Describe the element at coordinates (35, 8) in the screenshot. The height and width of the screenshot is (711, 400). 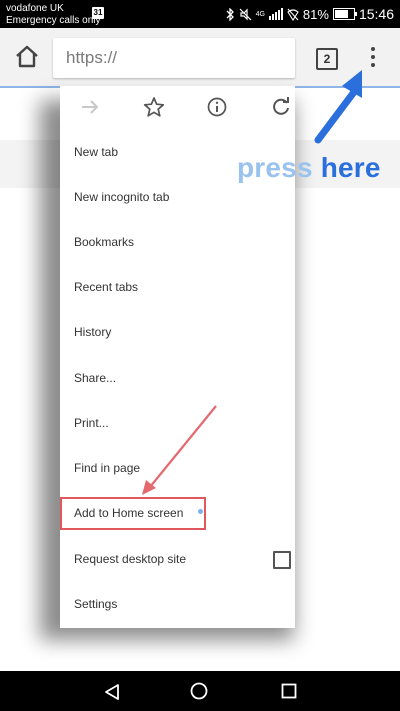
I see `carrier-name: vodafone UK` at that location.